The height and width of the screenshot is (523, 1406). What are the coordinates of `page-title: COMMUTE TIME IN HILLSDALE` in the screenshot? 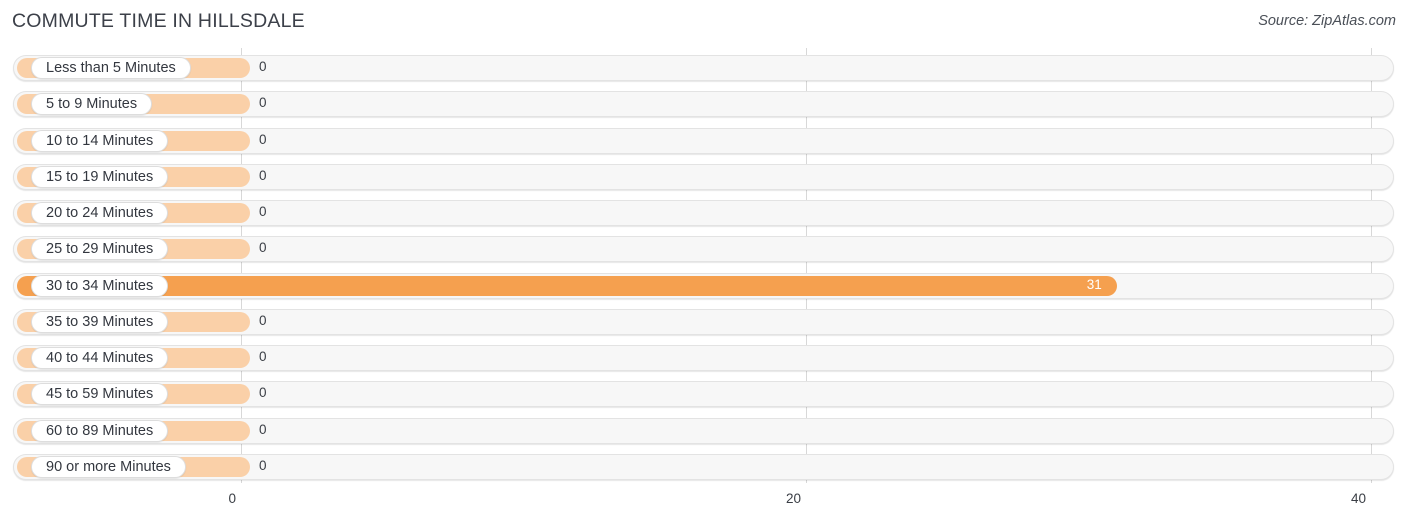 It's located at (158, 21).